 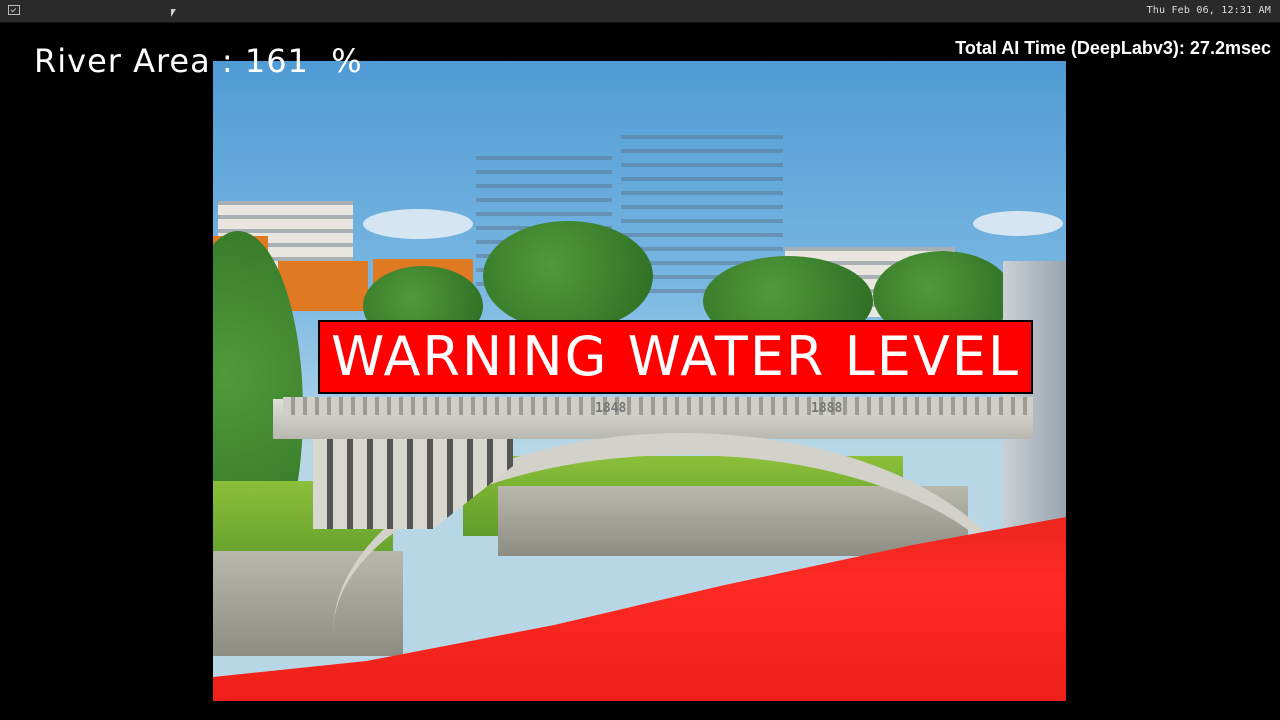 What do you see at coordinates (827, 408) in the screenshot?
I see `bridge-year: 1888` at bounding box center [827, 408].